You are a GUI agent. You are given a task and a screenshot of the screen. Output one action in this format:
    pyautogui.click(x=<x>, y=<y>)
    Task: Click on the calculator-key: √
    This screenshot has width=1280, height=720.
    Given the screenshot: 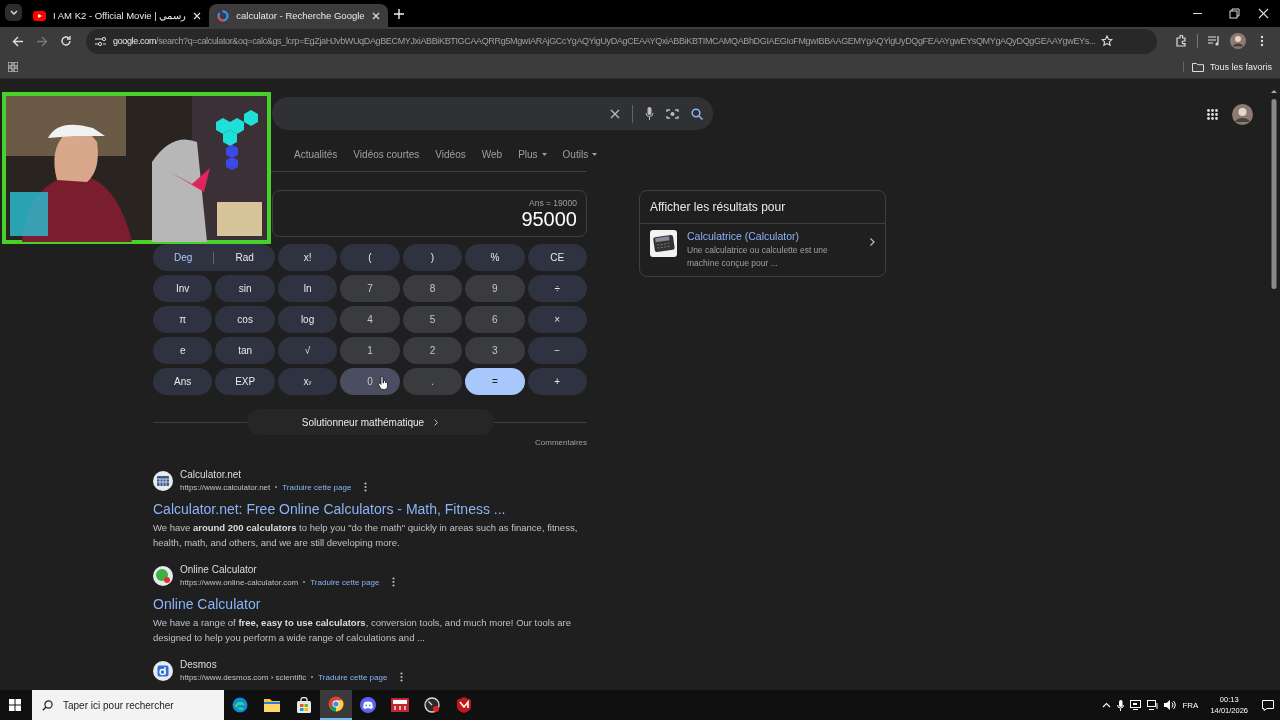 What is the action you would take?
    pyautogui.click(x=307, y=350)
    